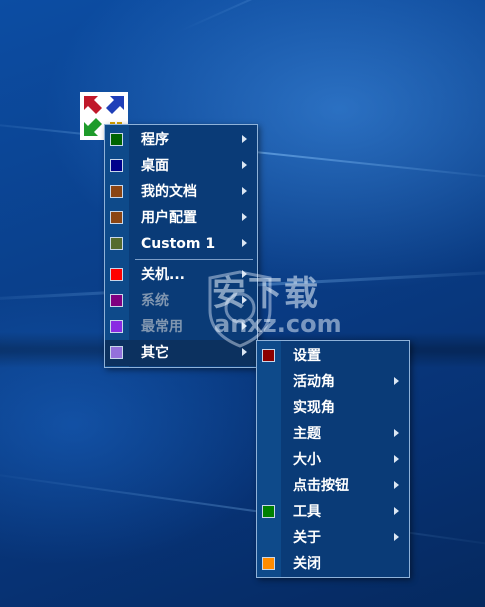 This screenshot has width=485, height=607. Describe the element at coordinates (307, 538) in the screenshot. I see `menu-item-label: 关于` at that location.